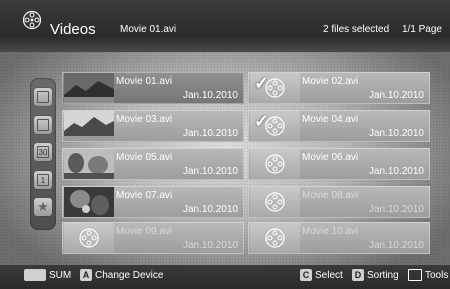 This screenshot has width=450, height=289. Describe the element at coordinates (306, 275) in the screenshot. I see `c-key-icon: C` at that location.